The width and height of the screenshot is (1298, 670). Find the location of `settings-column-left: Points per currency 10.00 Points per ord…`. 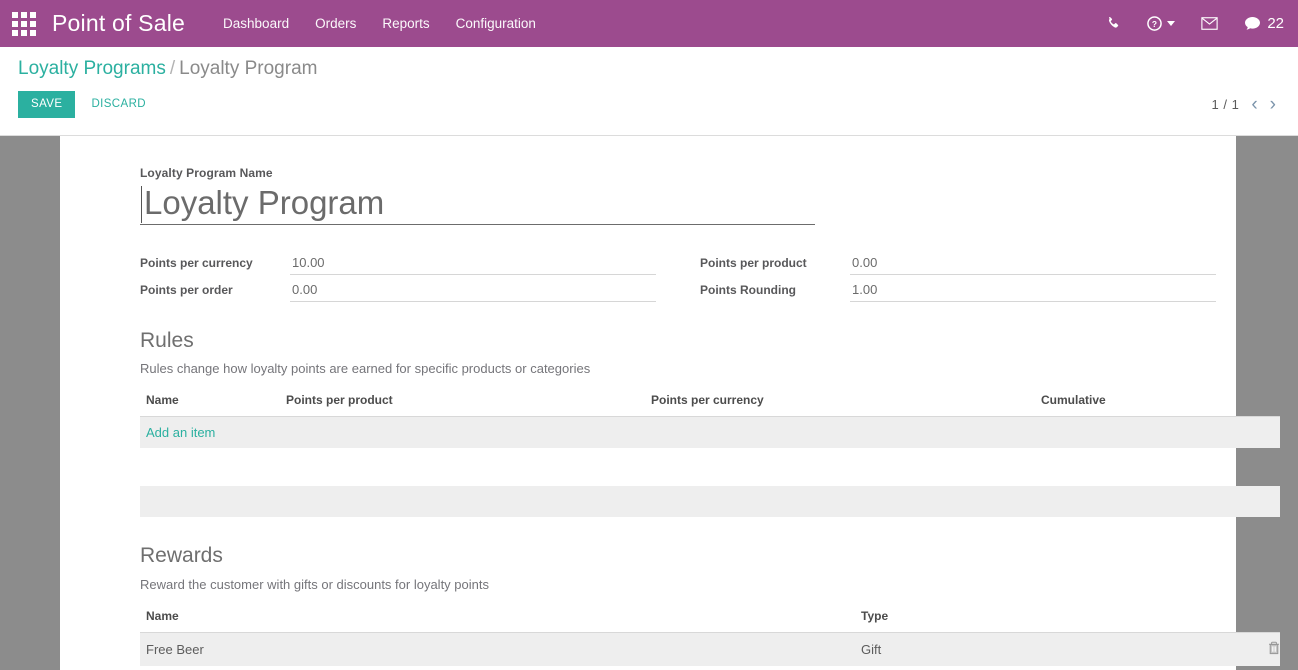

settings-column-left: Points per currency 10.00 Points per ord… is located at coordinates (398, 275).